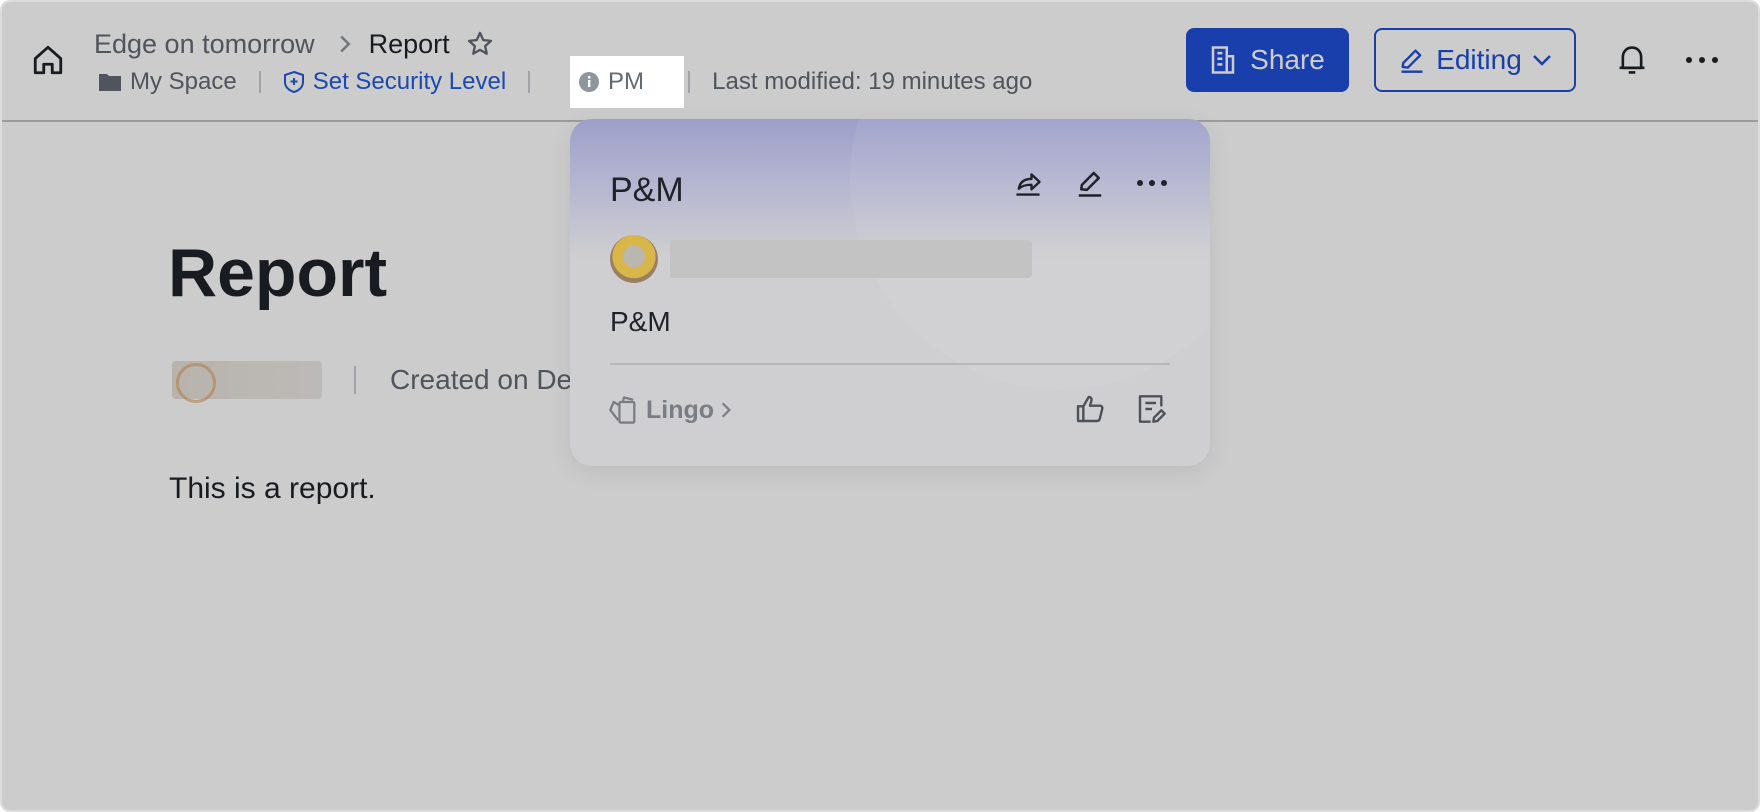 The image size is (1760, 812). I want to click on lingo-label: Lingo, so click(680, 409).